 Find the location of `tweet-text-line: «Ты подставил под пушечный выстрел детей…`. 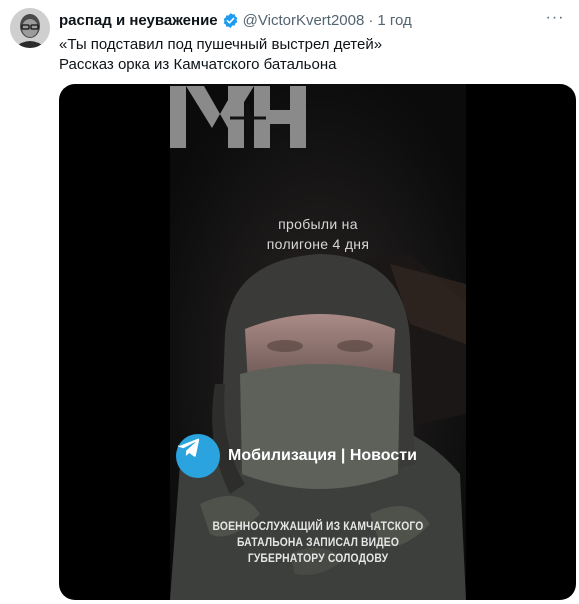

tweet-text-line: «Ты подставил под пушечный выстрел детей… is located at coordinates (221, 44).